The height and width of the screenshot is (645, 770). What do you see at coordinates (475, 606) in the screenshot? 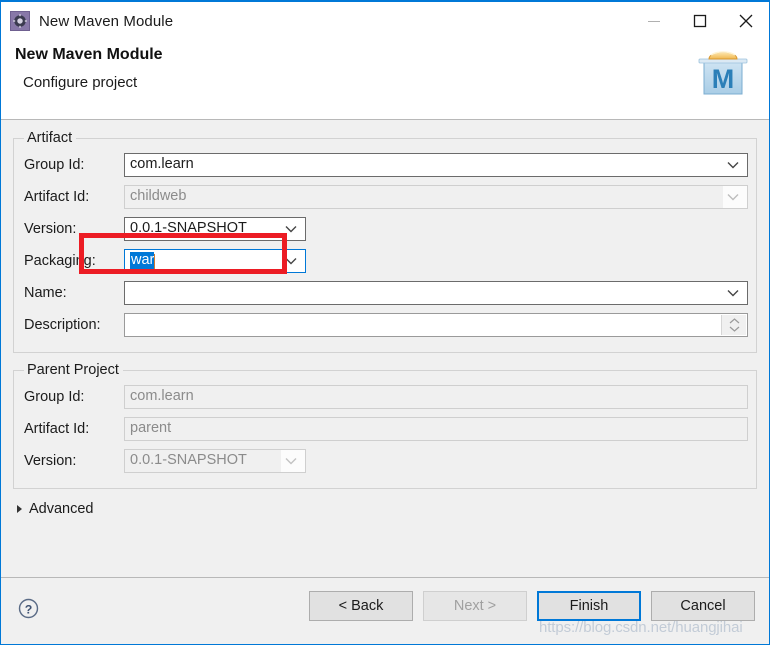
I see `next-button: Next >` at bounding box center [475, 606].